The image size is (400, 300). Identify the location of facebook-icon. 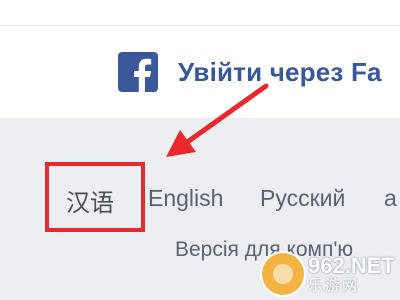
(138, 72).